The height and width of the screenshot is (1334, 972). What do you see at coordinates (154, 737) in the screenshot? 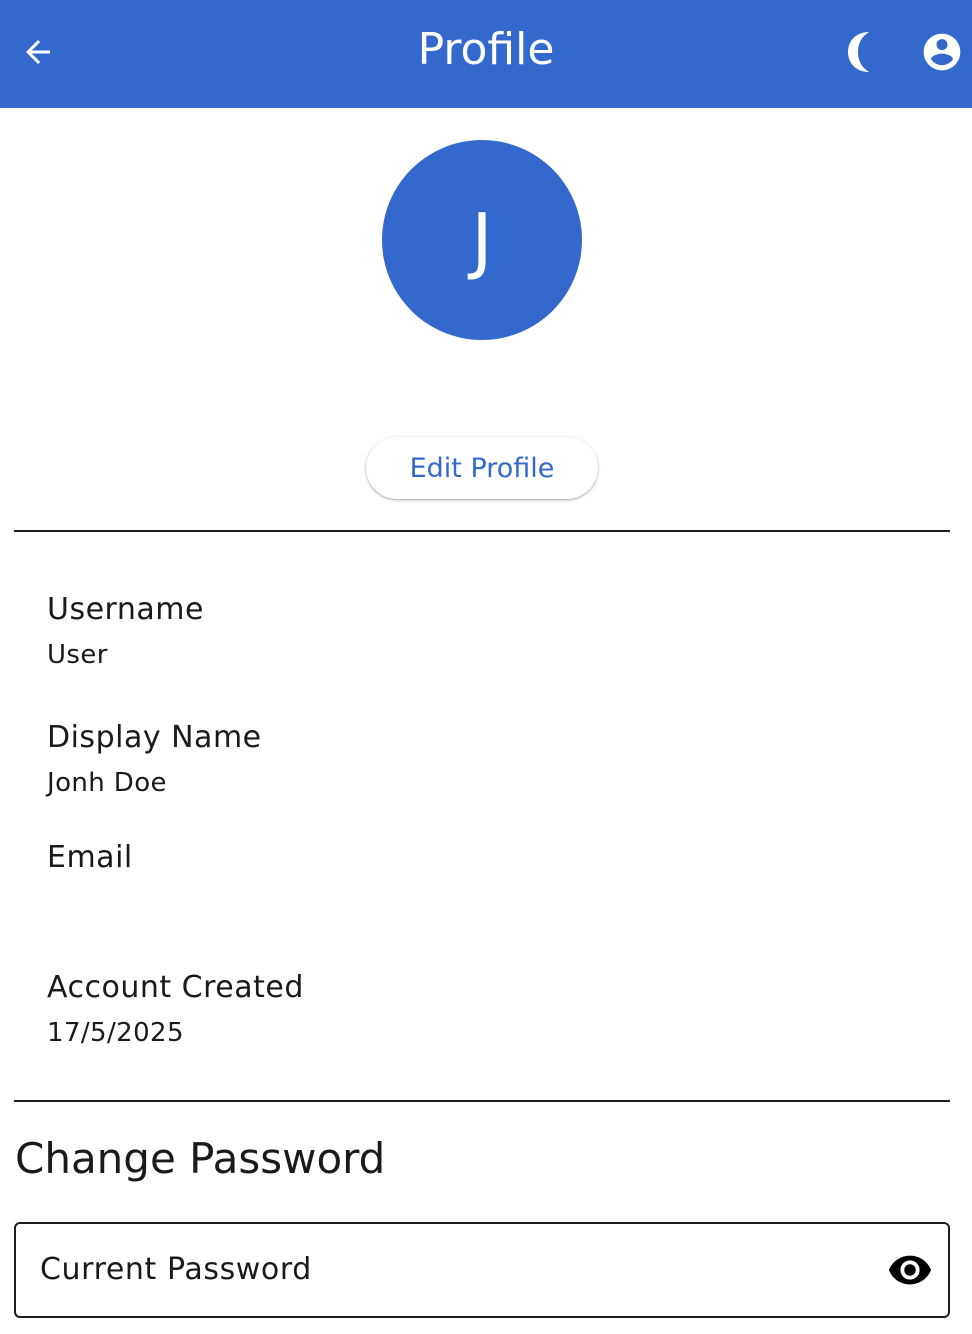
I see `display-name-label: Display Name` at bounding box center [154, 737].